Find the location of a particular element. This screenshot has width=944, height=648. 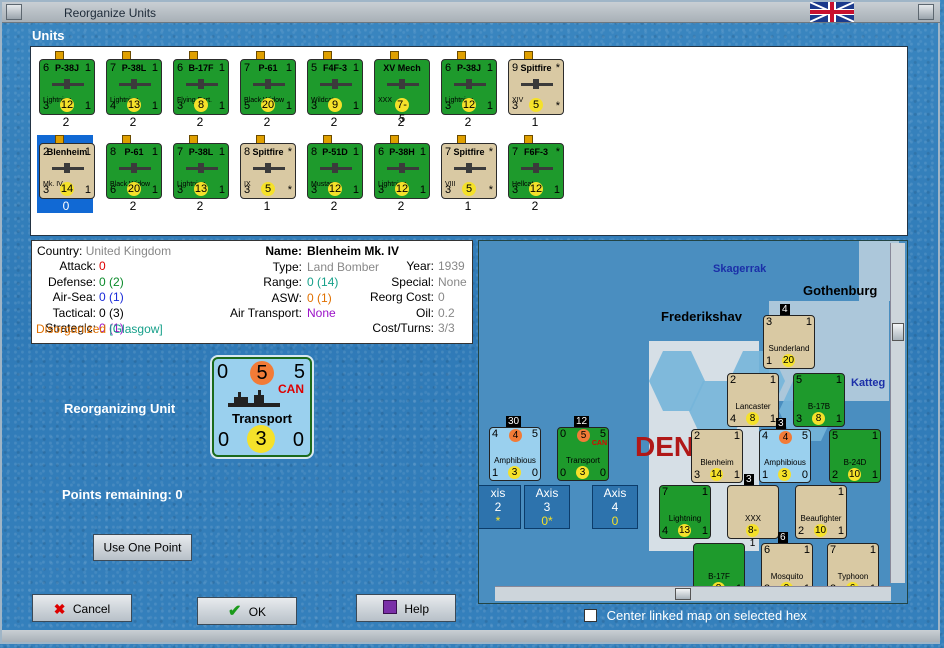

axis-box-4: Axis 4 0 is located at coordinates (615, 507).